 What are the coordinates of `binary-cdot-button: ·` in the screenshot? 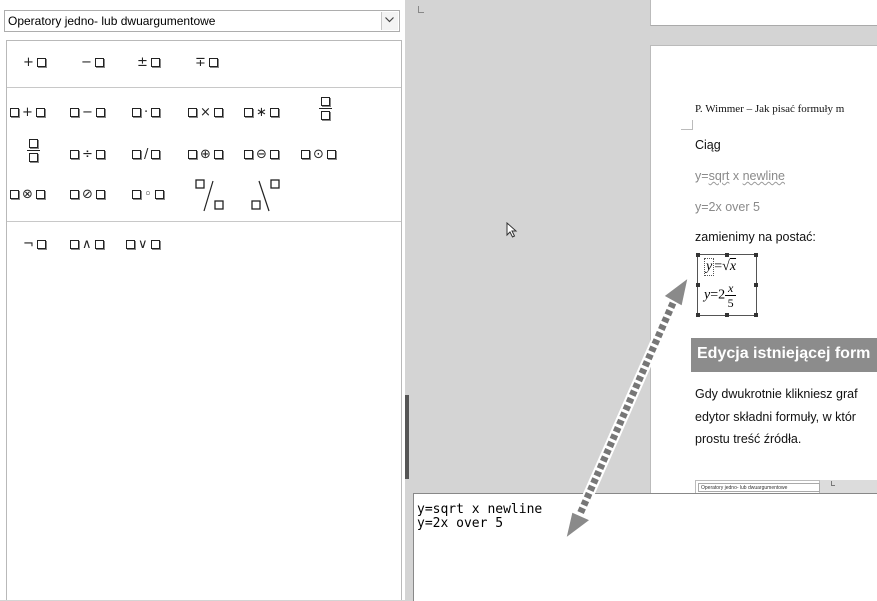 It's located at (146, 112).